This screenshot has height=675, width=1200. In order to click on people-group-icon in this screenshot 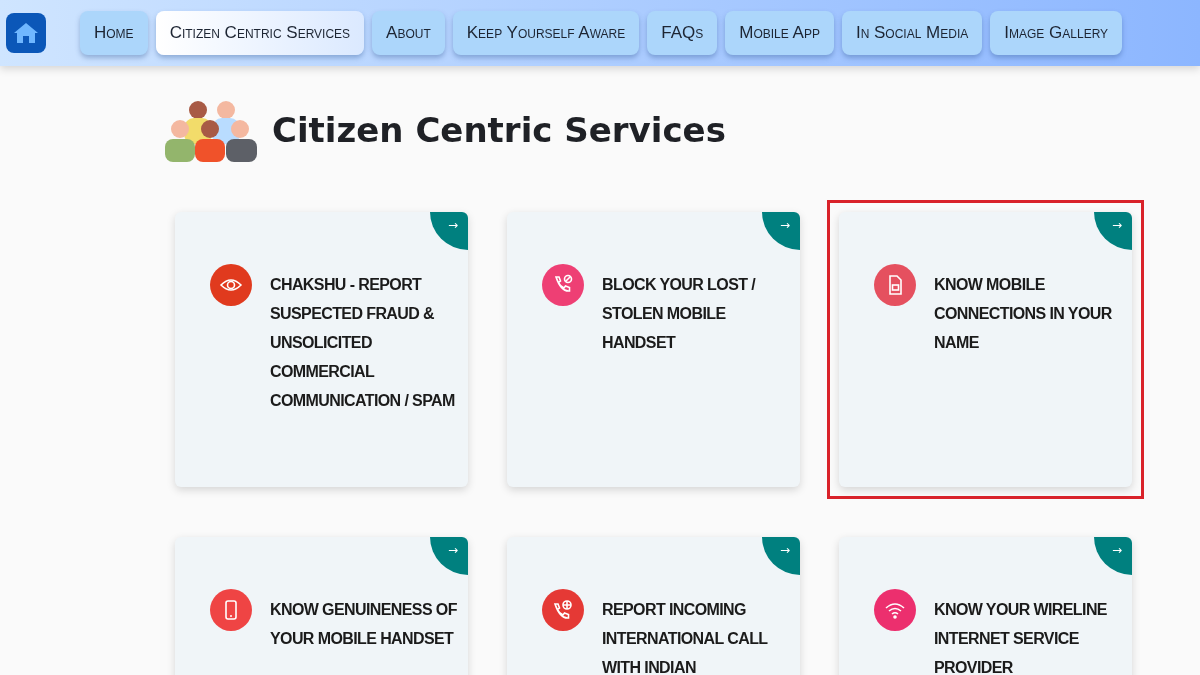, I will do `click(211, 130)`.